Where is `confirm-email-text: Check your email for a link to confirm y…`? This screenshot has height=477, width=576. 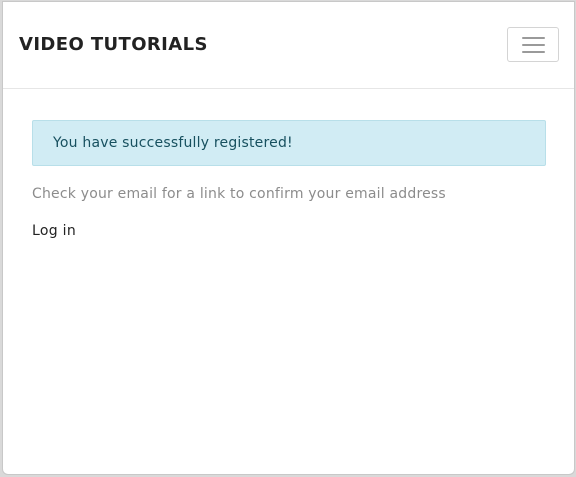
confirm-email-text: Check your email for a link to confirm y… is located at coordinates (239, 194).